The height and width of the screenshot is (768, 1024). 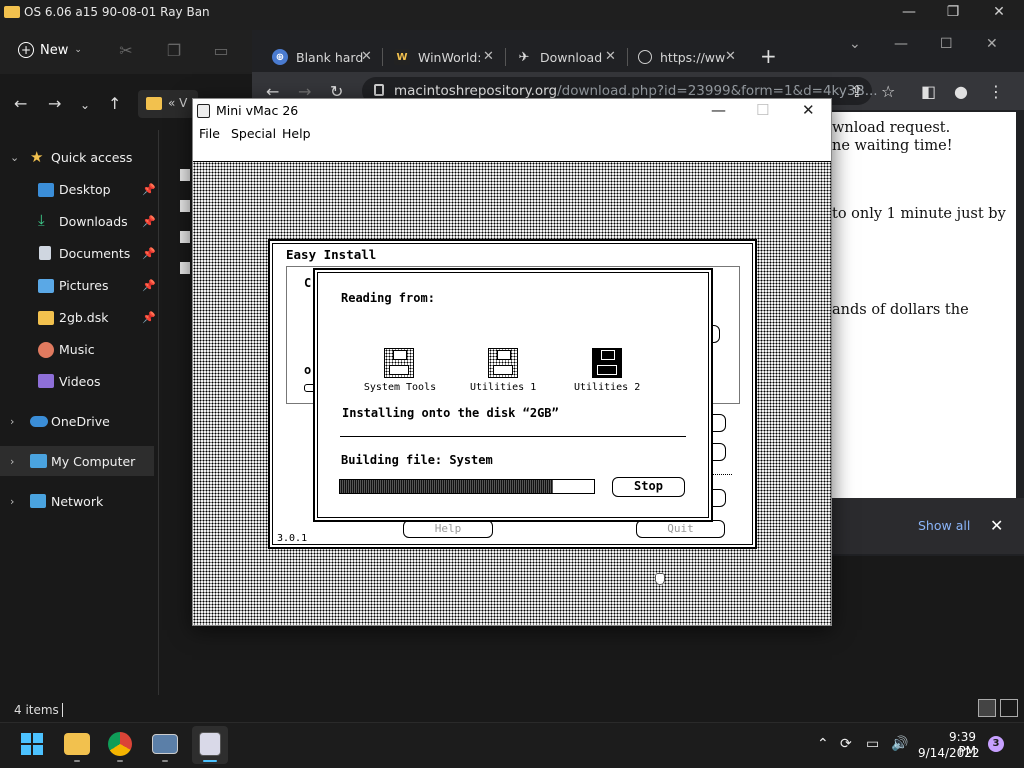 I want to click on maximize-icon: ☐, so click(x=946, y=44).